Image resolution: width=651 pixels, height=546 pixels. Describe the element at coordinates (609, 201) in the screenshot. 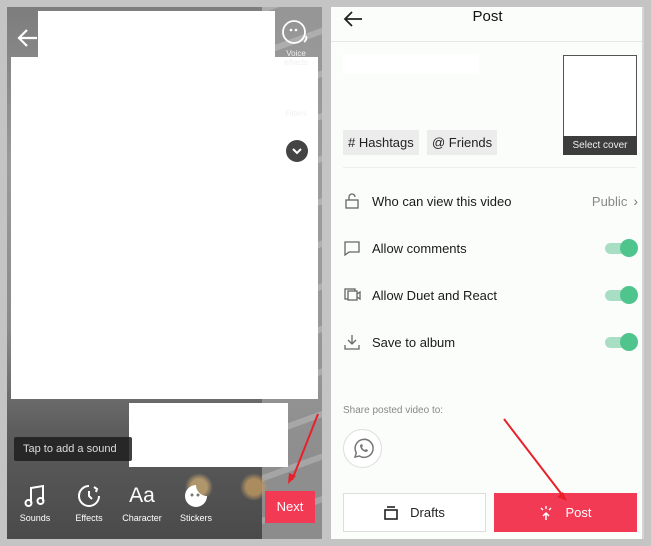

I see `privacy-value: Public` at that location.